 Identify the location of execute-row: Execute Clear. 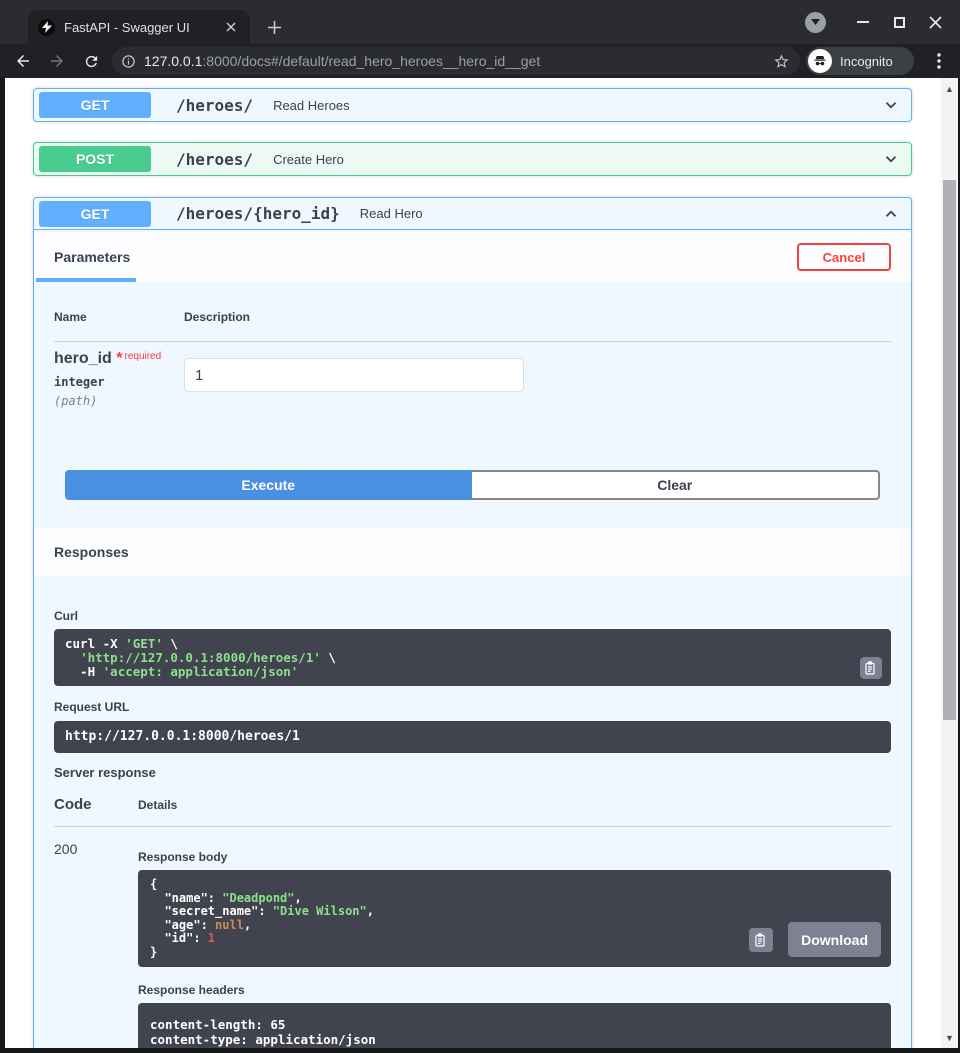
(472, 485).